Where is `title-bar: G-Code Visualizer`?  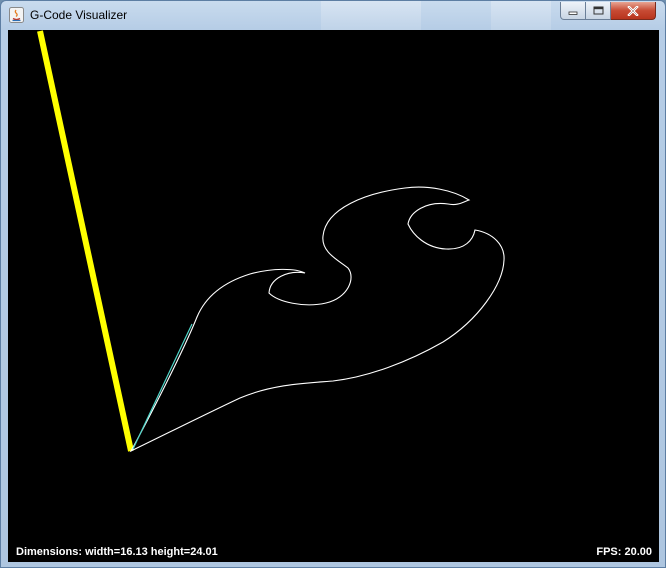
title-bar: G-Code Visualizer is located at coordinates (333, 15).